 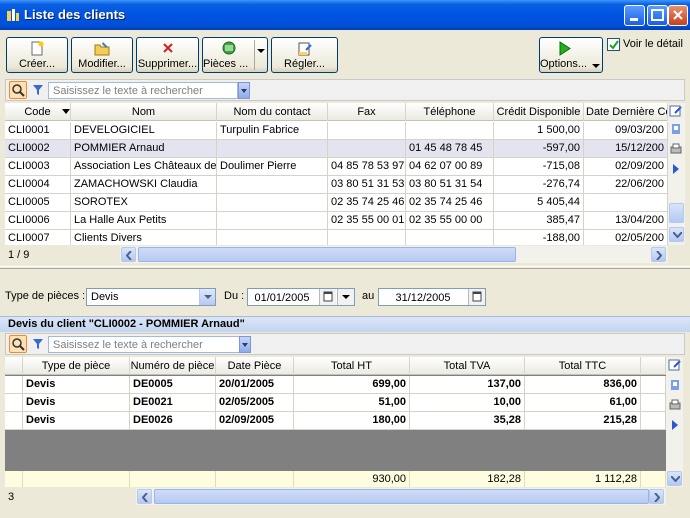 What do you see at coordinates (102, 49) in the screenshot?
I see `edit-folder-icon` at bounding box center [102, 49].